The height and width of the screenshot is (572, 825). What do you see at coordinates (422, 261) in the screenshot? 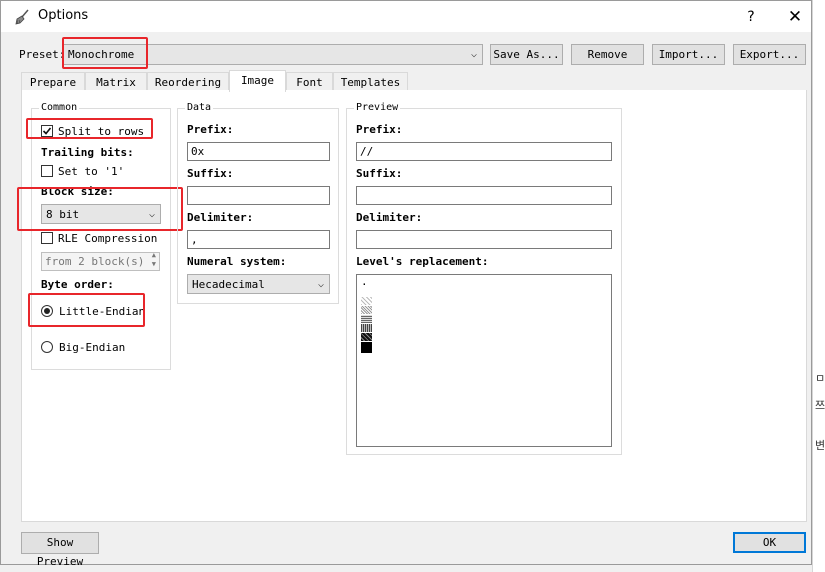
I see `levels-replacement-label: Level's replacement:` at bounding box center [422, 261].